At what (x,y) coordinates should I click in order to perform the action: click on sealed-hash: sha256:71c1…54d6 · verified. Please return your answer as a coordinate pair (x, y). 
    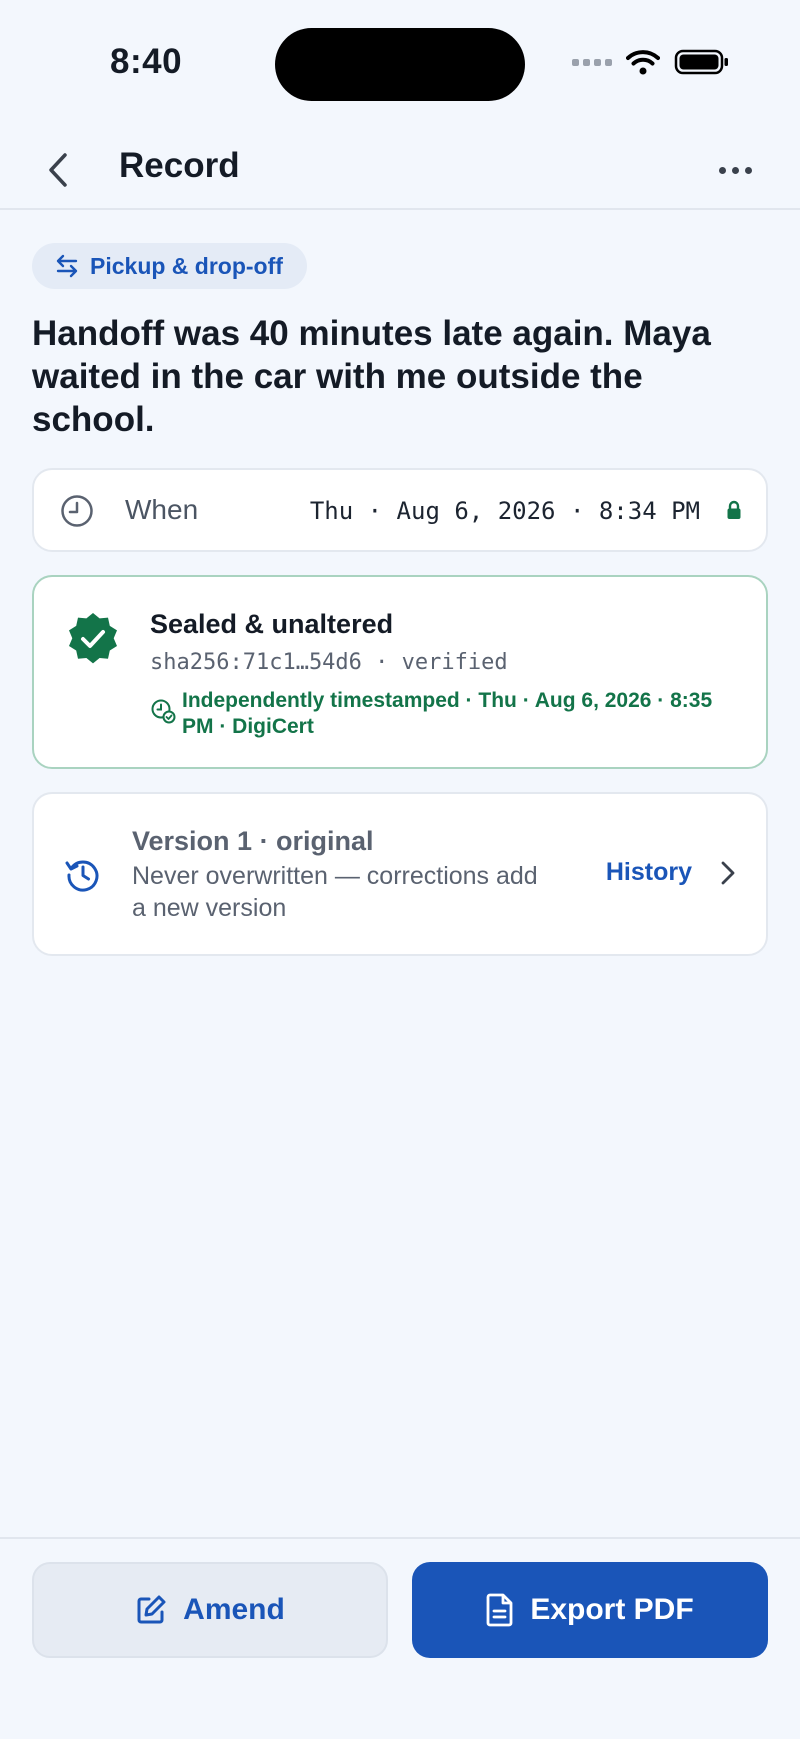
    Looking at the image, I should click on (329, 662).